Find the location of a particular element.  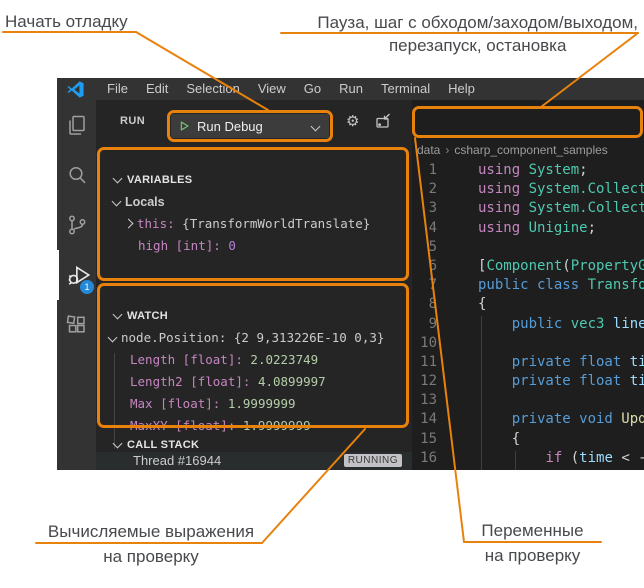

code-line: 6 [Component(PropertyG is located at coordinates (528, 266).